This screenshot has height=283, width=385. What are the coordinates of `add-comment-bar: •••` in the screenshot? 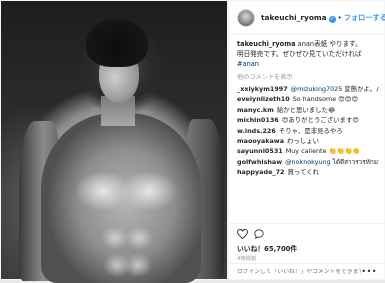 It's located at (307, 271).